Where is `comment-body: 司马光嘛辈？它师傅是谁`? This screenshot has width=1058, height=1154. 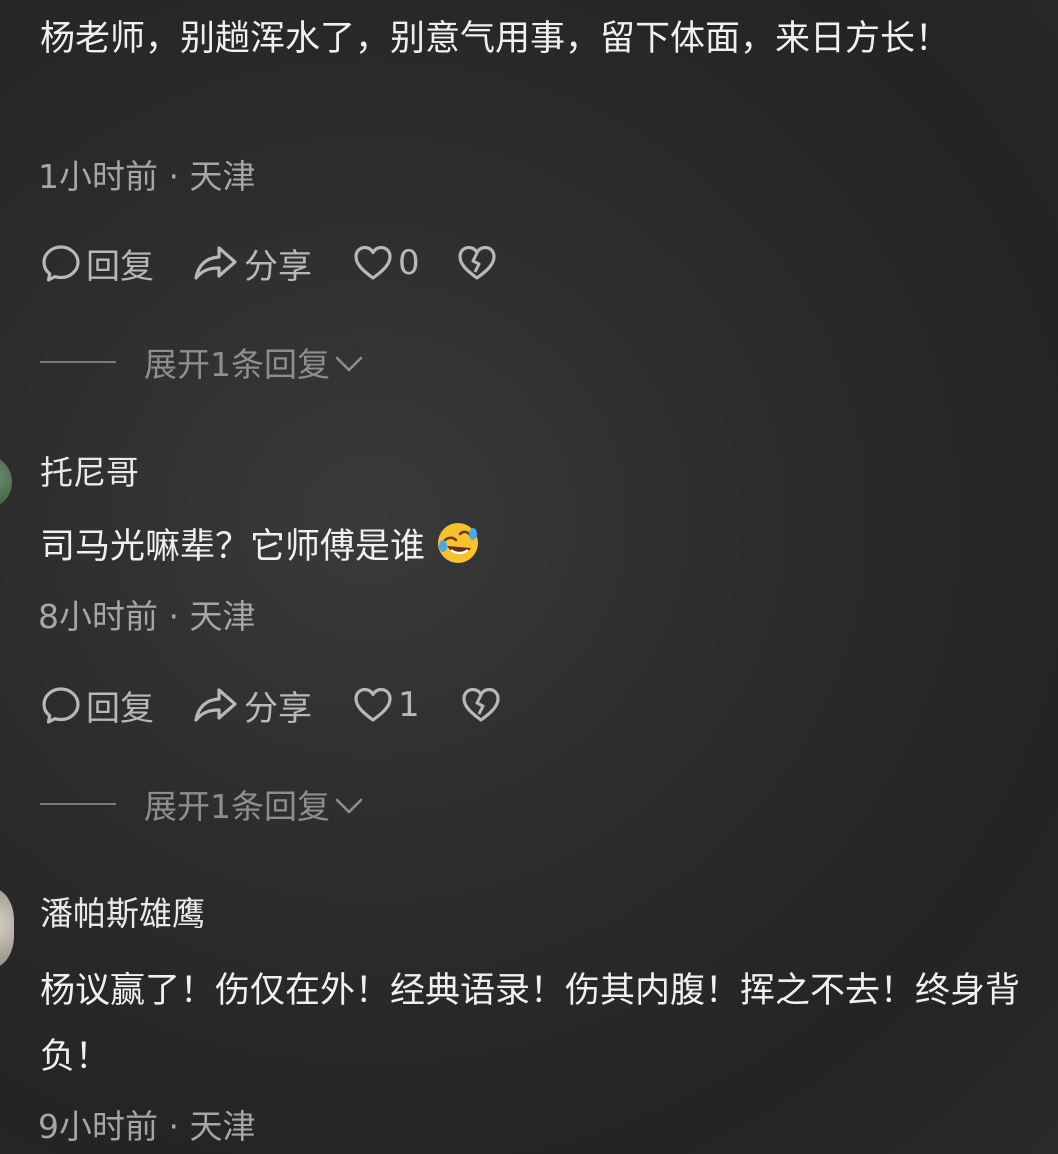 comment-body: 司马光嘛辈？它师傅是谁 is located at coordinates (233, 547).